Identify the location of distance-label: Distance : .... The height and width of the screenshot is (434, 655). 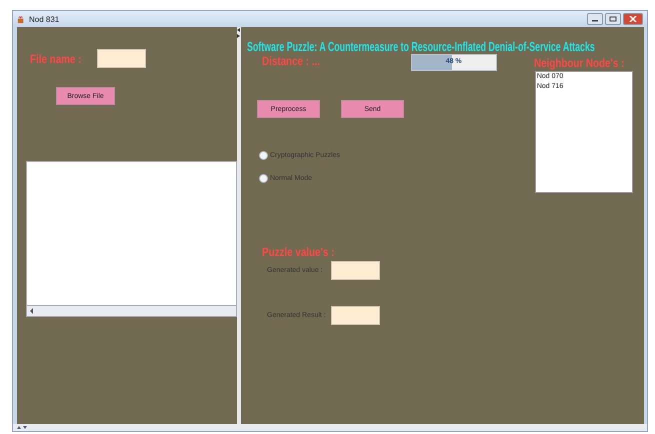
(291, 61).